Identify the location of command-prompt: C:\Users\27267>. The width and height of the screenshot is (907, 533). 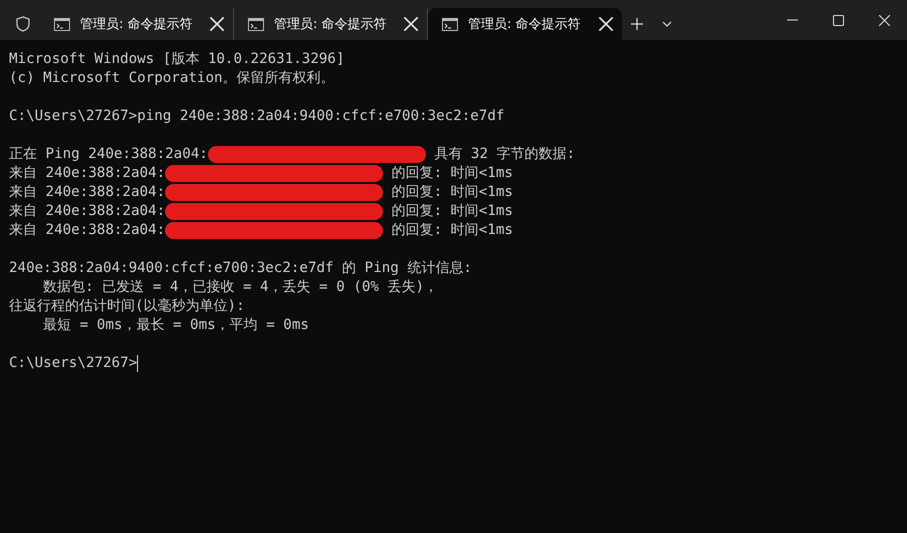
(73, 363).